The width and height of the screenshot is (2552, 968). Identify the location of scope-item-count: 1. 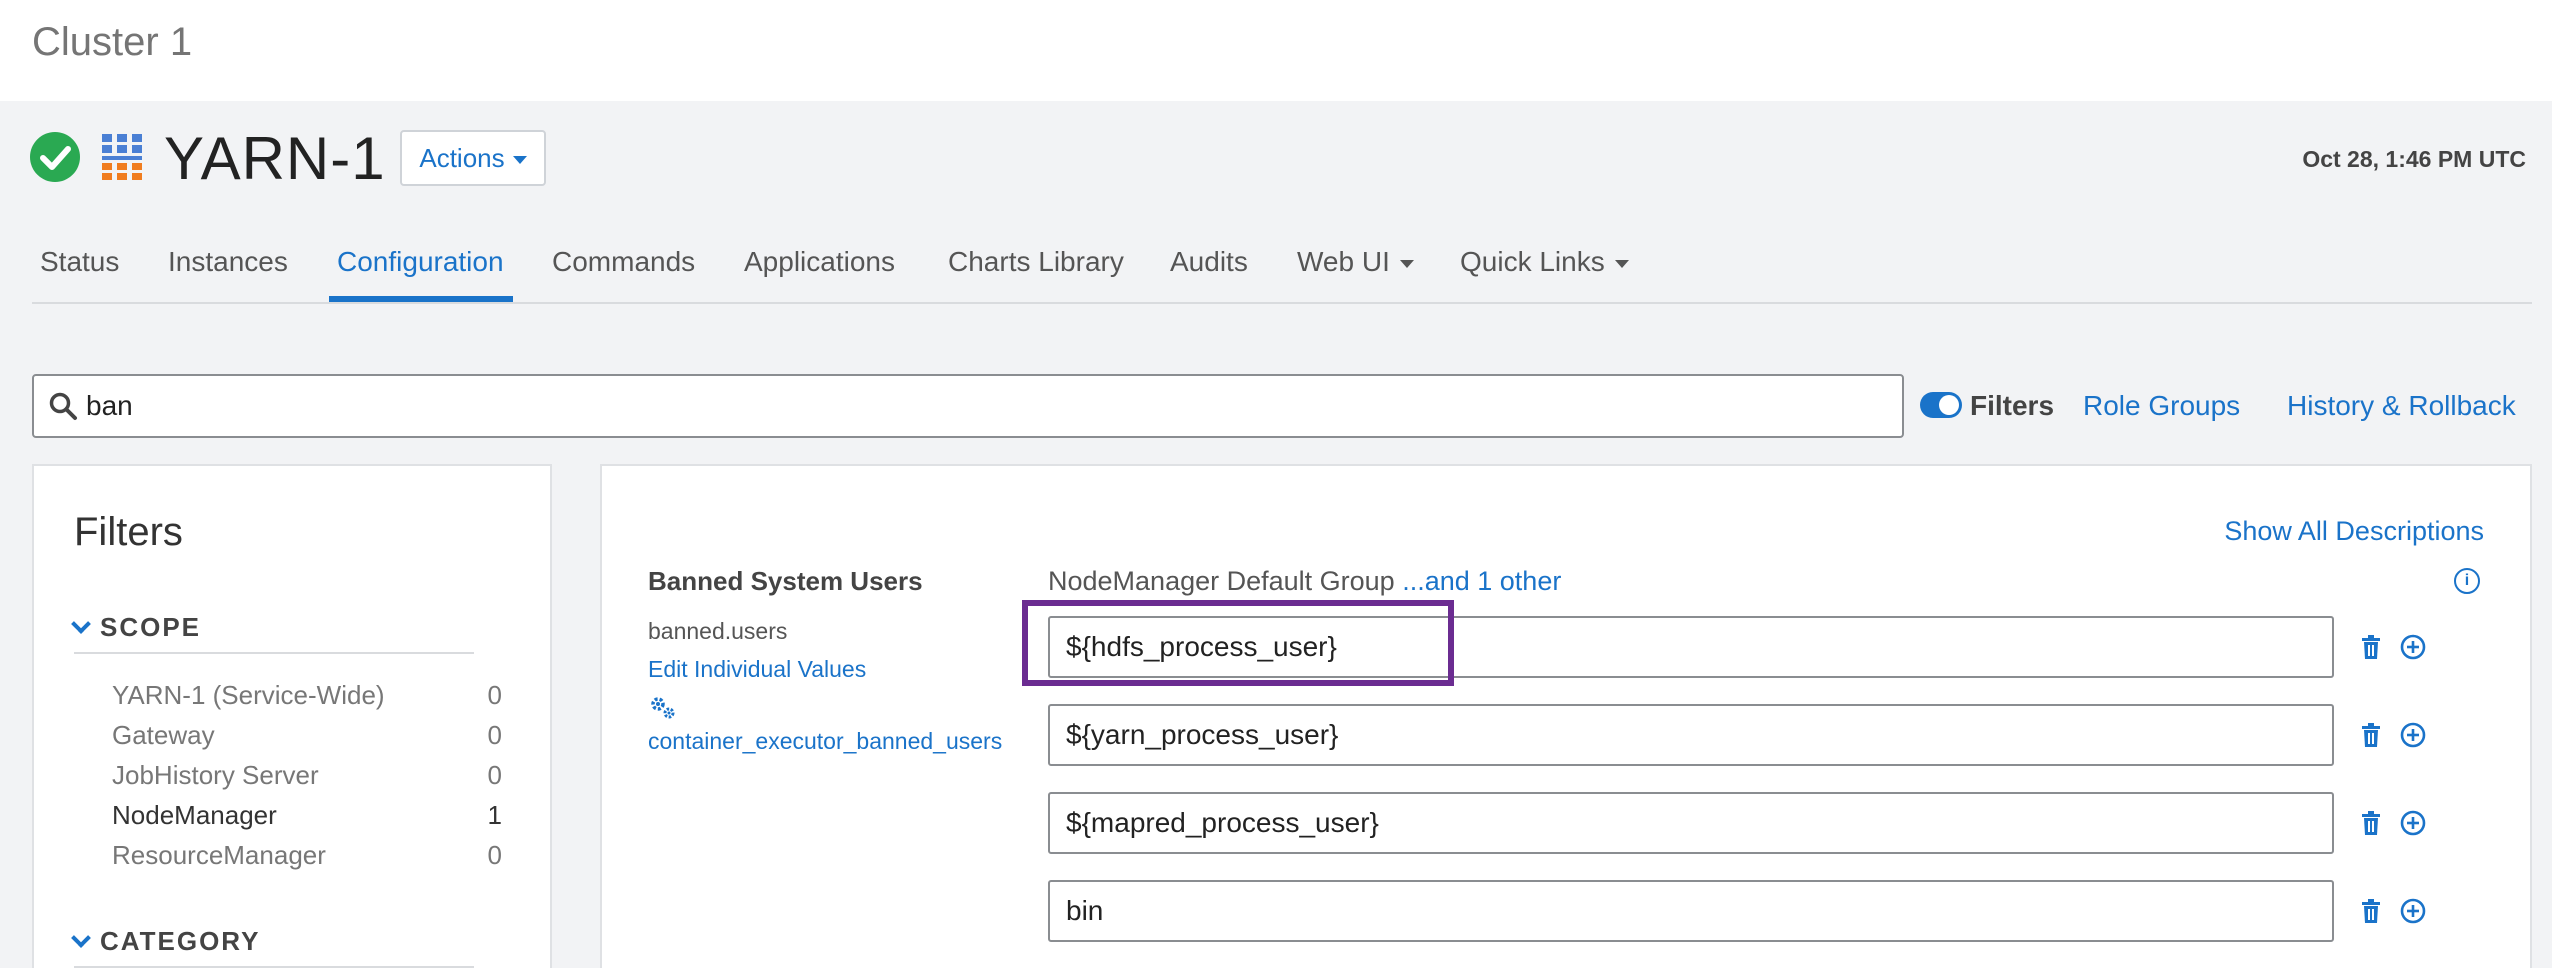
(494, 815).